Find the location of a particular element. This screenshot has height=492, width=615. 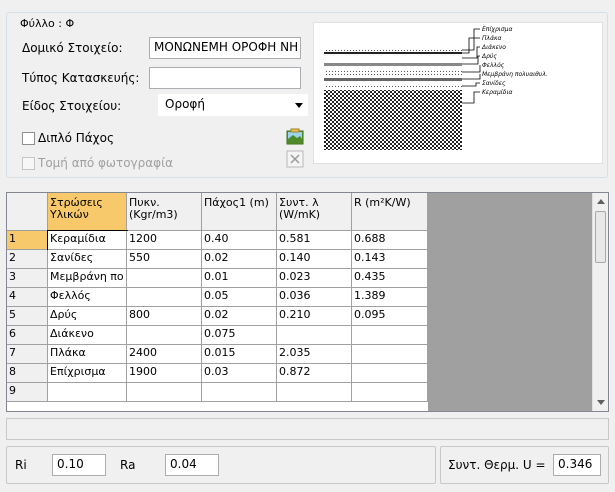

table-cell: 2400 is located at coordinates (164, 354).